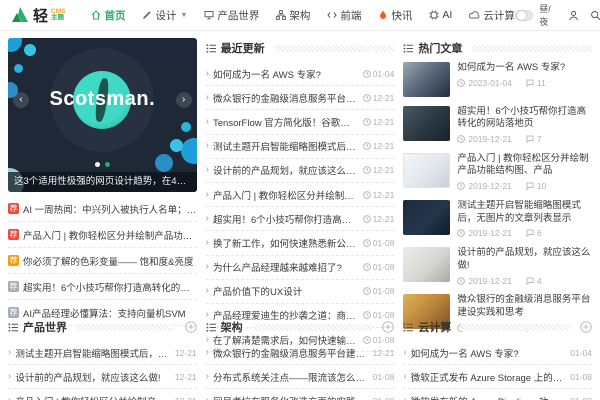 The height and width of the screenshot is (400, 600). Describe the element at coordinates (300, 219) in the screenshot. I see `list-item: ›超实用！6个小技巧帮你打造高转化的网站落...12-21` at that location.